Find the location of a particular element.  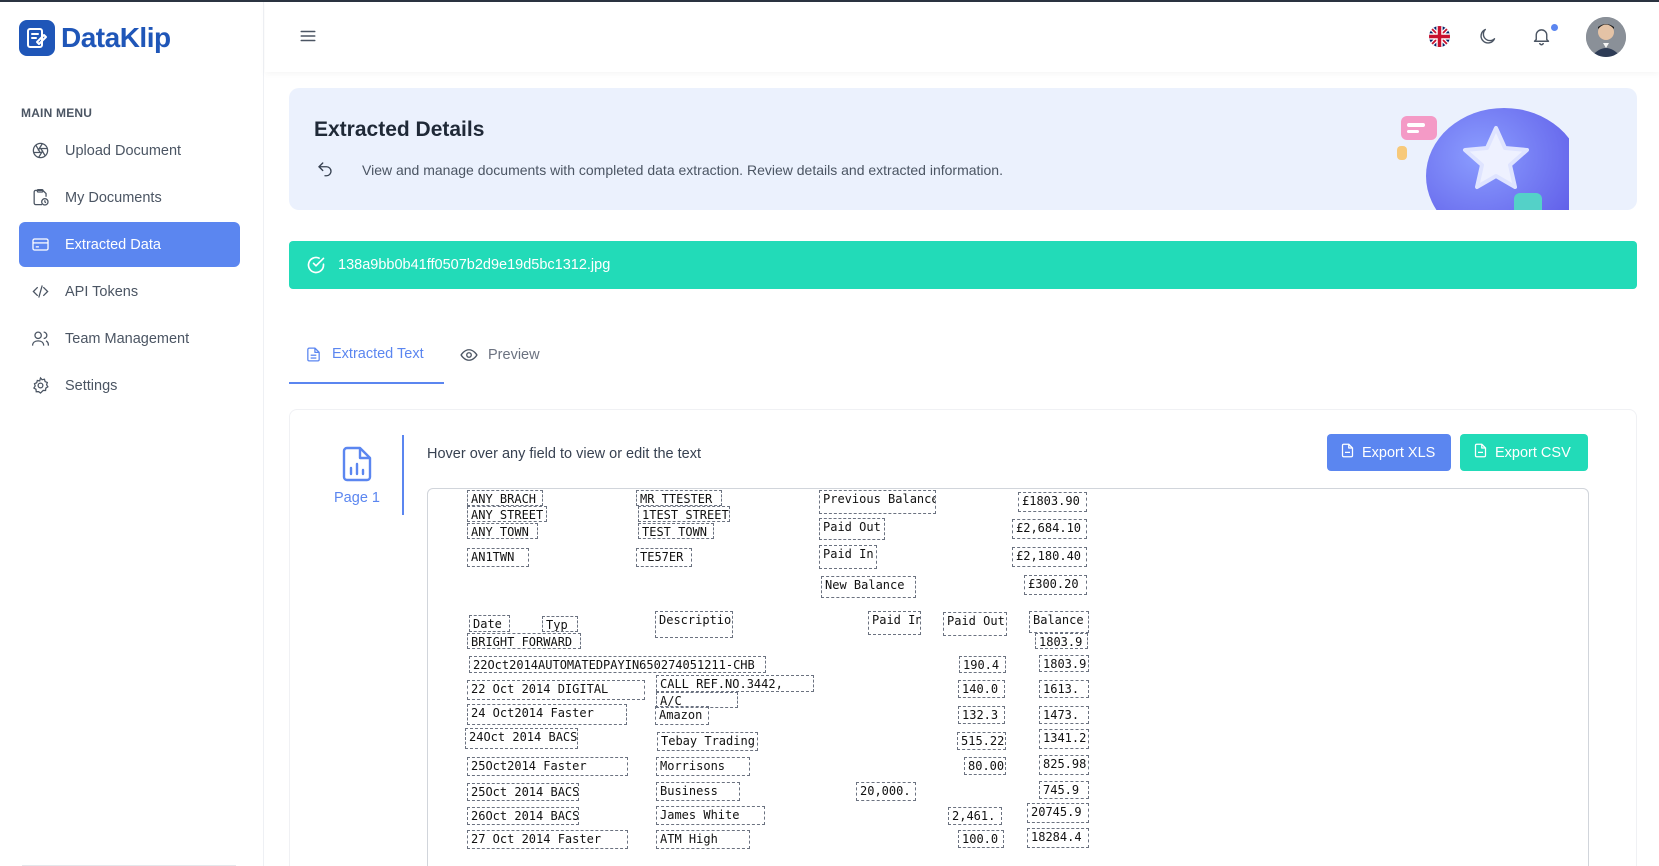

text-field: 22 Oct 2014 DIGITAL is located at coordinates (556, 690).